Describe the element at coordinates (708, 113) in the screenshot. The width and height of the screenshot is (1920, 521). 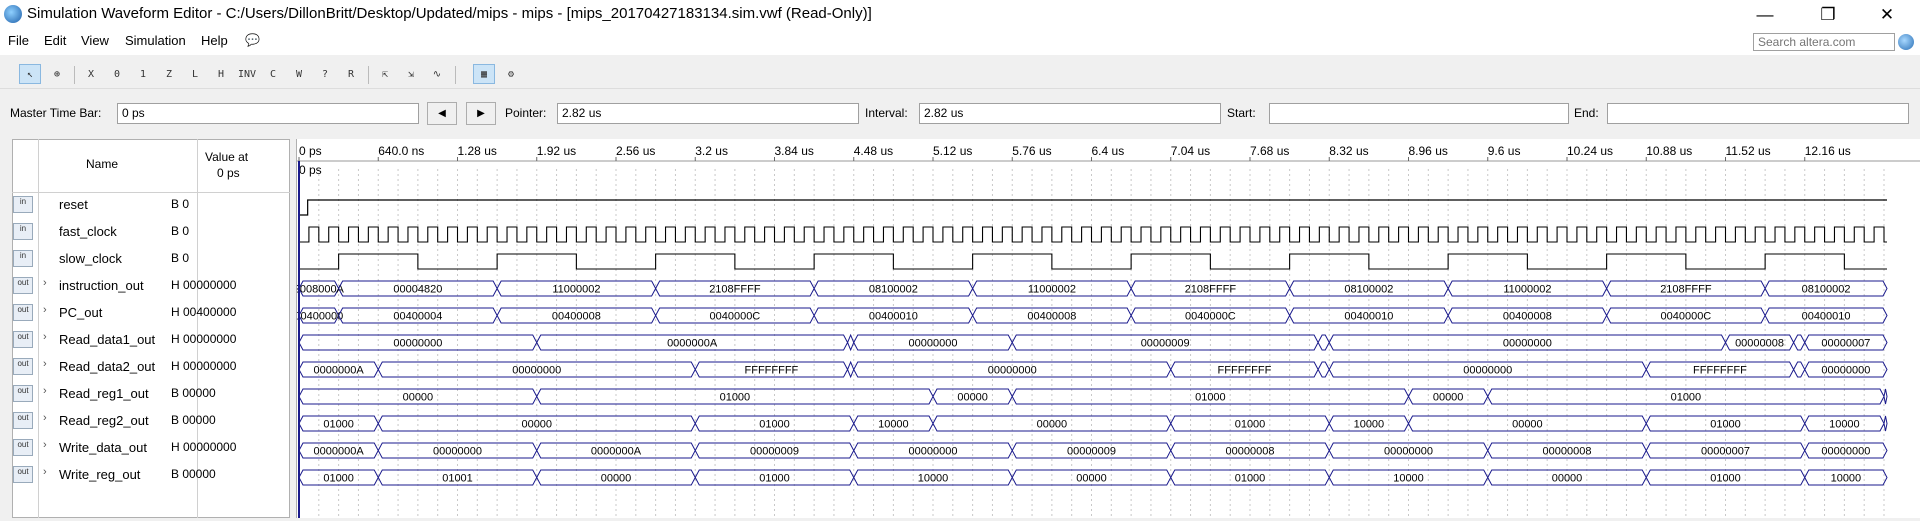
I see `pointer-field: 2.82 us` at that location.